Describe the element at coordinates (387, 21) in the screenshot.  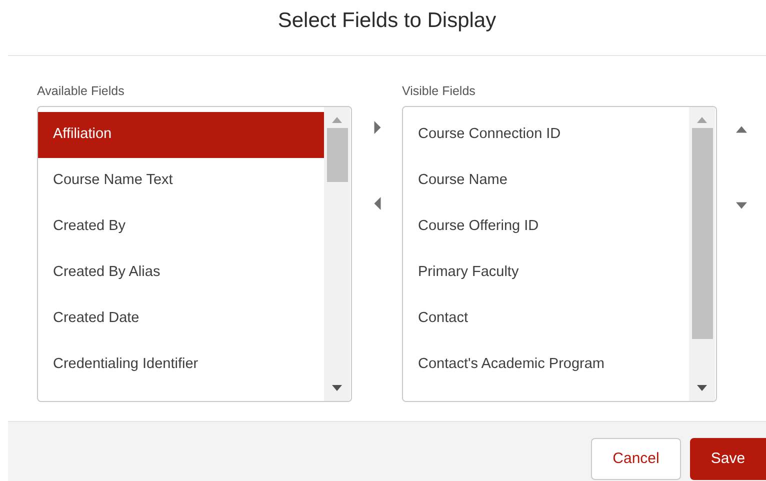
I see `dialog-title: Select Fields to Display` at that location.